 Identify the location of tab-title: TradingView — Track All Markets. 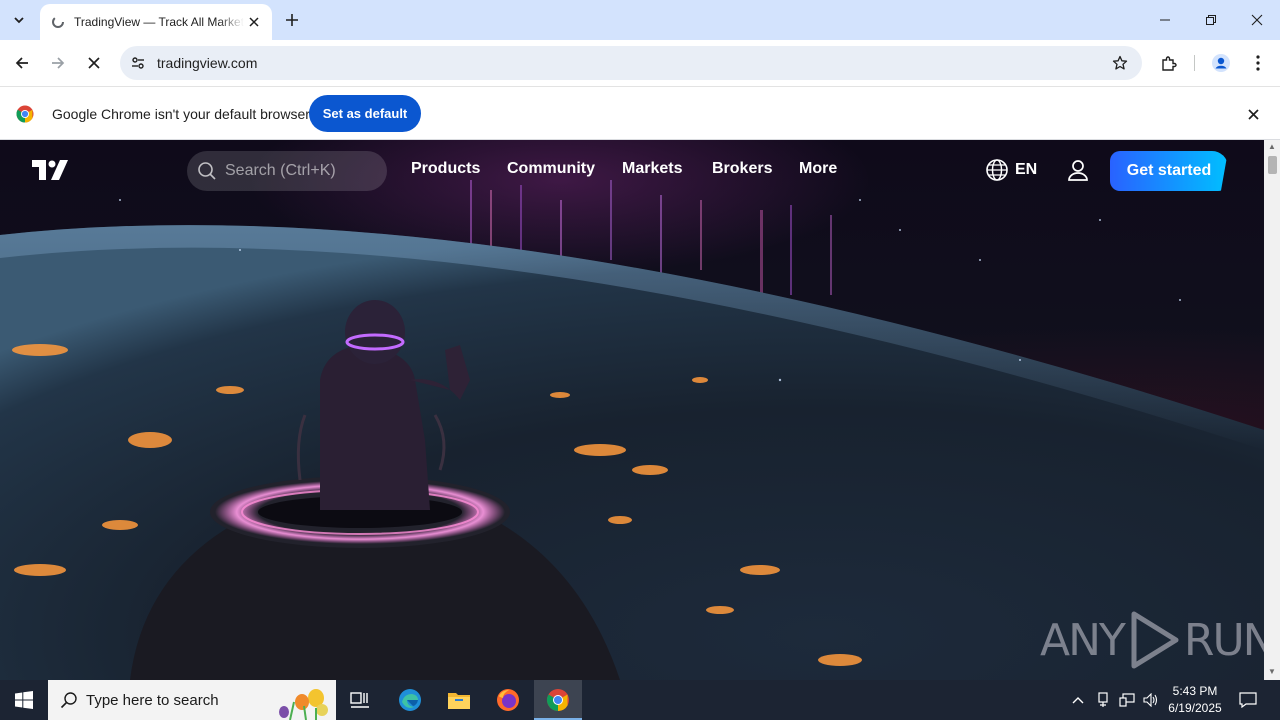
(159, 22).